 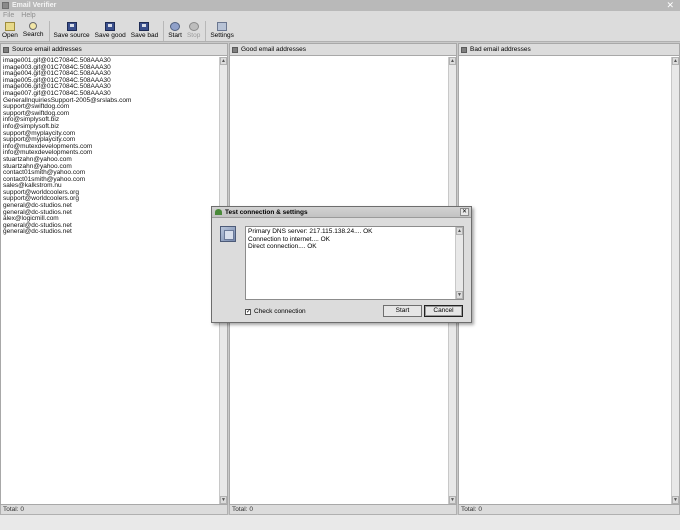 What do you see at coordinates (111, 232) in the screenshot?
I see `list-item: general@dc-studios.net` at bounding box center [111, 232].